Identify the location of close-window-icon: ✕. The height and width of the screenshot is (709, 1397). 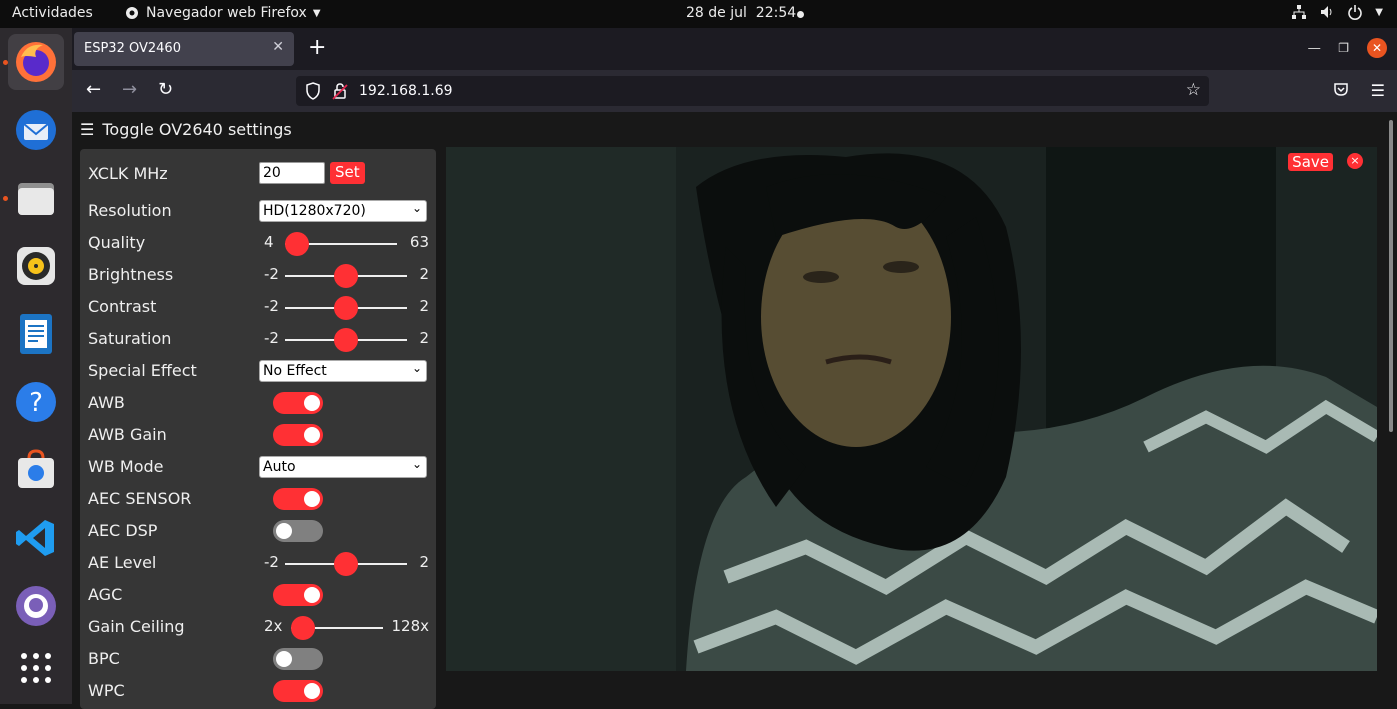
(1377, 48).